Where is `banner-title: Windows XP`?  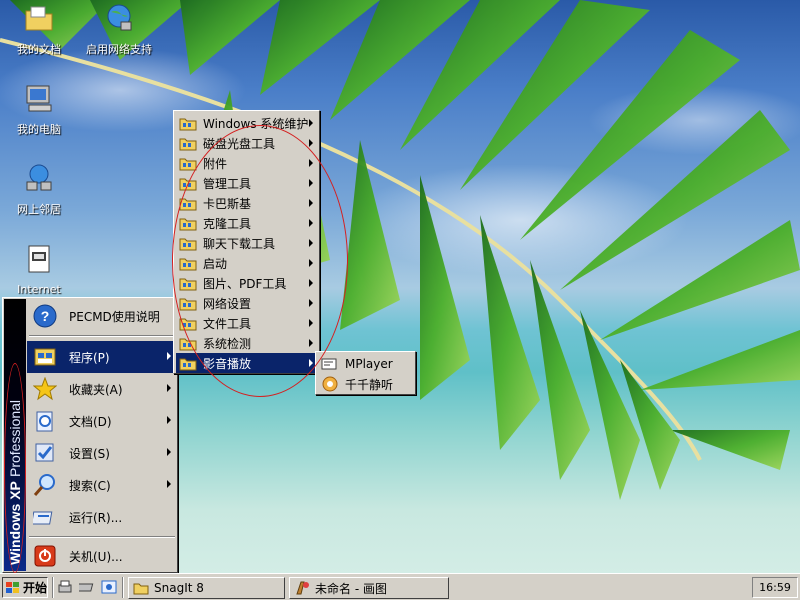 banner-title: Windows XP is located at coordinates (15, 523).